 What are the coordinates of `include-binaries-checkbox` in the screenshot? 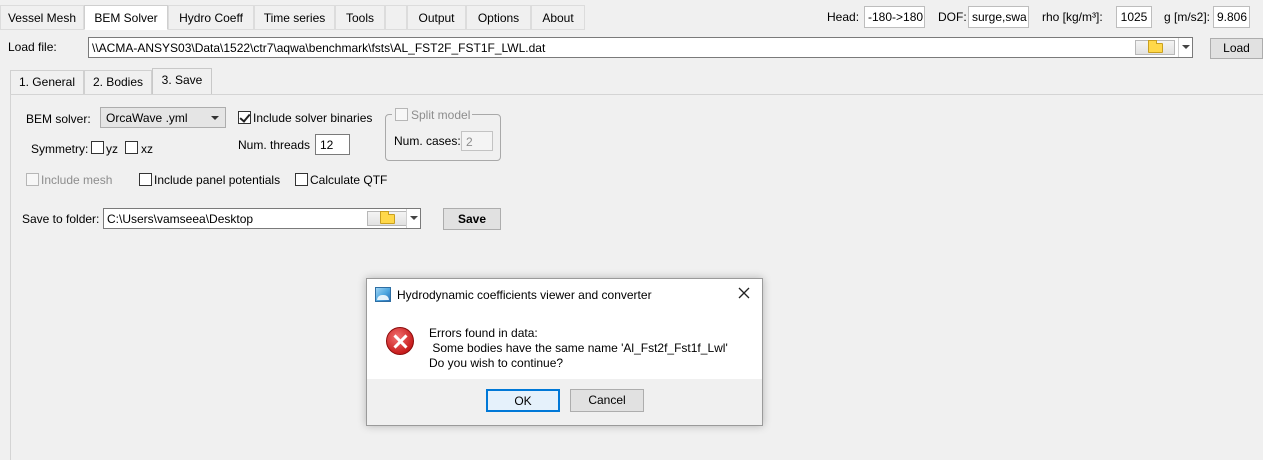 It's located at (244, 117).